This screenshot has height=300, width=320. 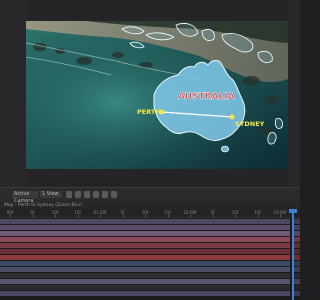 What do you see at coordinates (51, 194) in the screenshot?
I see `views-layout-select: 1 View` at bounding box center [51, 194].